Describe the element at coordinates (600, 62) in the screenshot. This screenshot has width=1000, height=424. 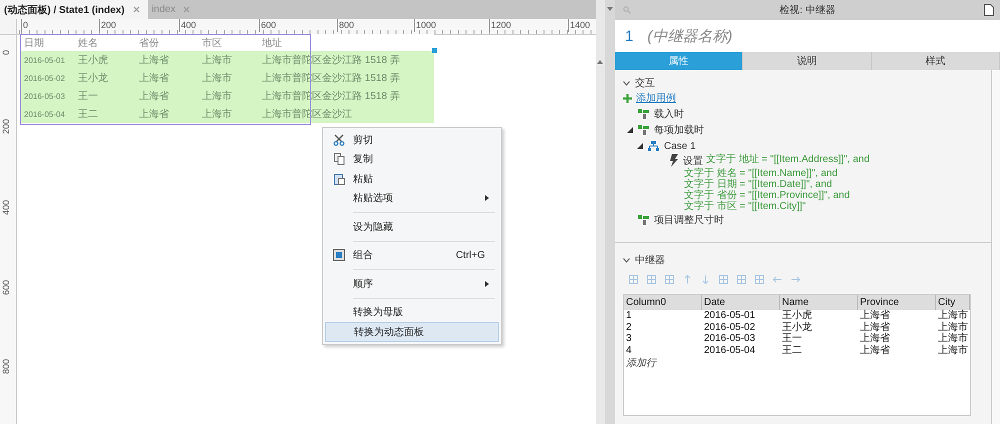
I see `scroll-up-icon` at that location.